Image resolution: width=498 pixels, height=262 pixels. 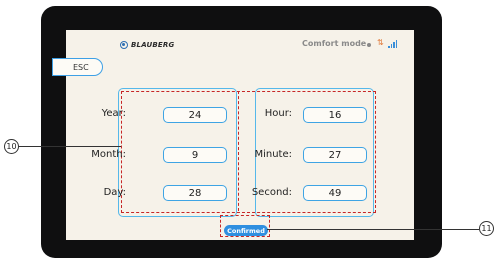 What do you see at coordinates (271, 192) in the screenshot?
I see `second-label: Second:` at bounding box center [271, 192].